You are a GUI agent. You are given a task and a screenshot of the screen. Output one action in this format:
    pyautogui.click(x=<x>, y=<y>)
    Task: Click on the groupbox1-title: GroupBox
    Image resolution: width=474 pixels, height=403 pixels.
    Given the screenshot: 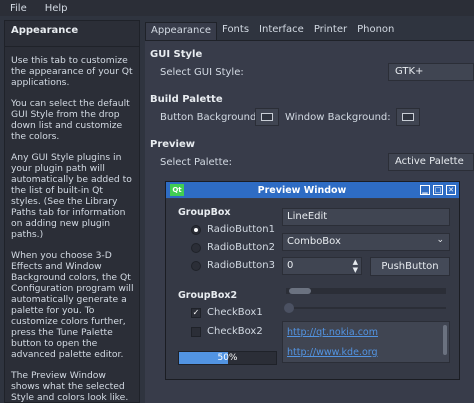 What is the action you would take?
    pyautogui.click(x=204, y=212)
    